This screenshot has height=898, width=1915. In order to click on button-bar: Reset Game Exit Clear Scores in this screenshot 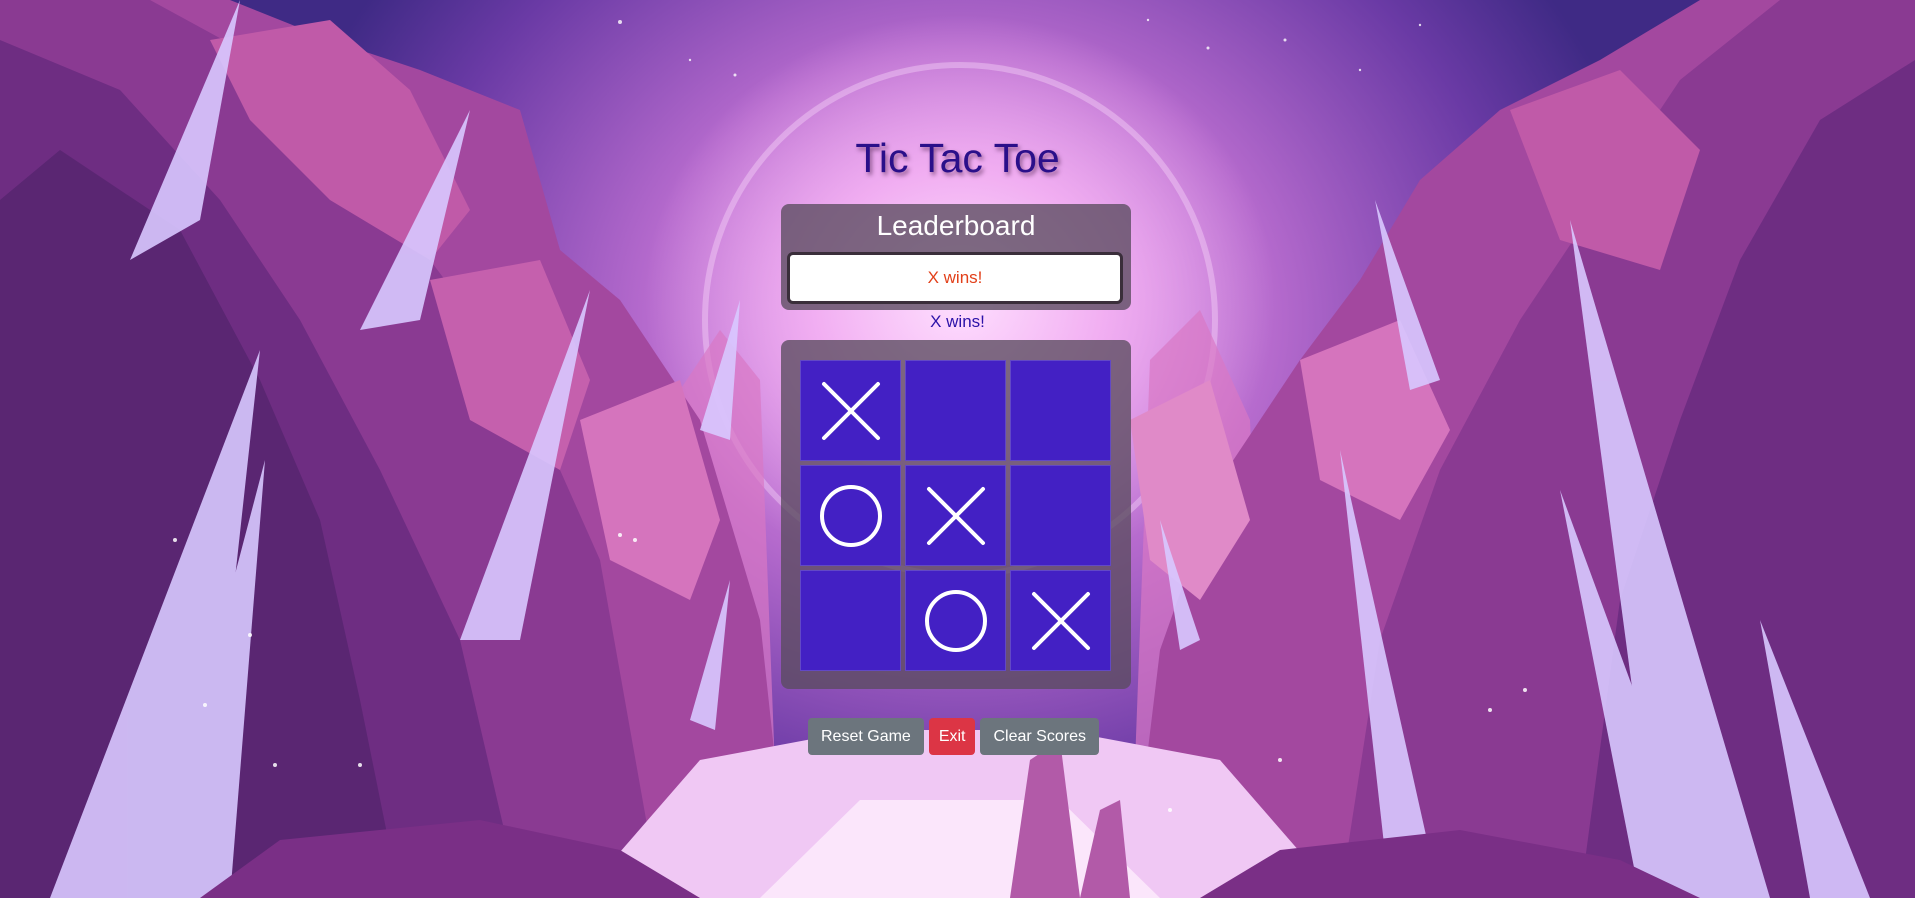, I will do `click(953, 736)`.